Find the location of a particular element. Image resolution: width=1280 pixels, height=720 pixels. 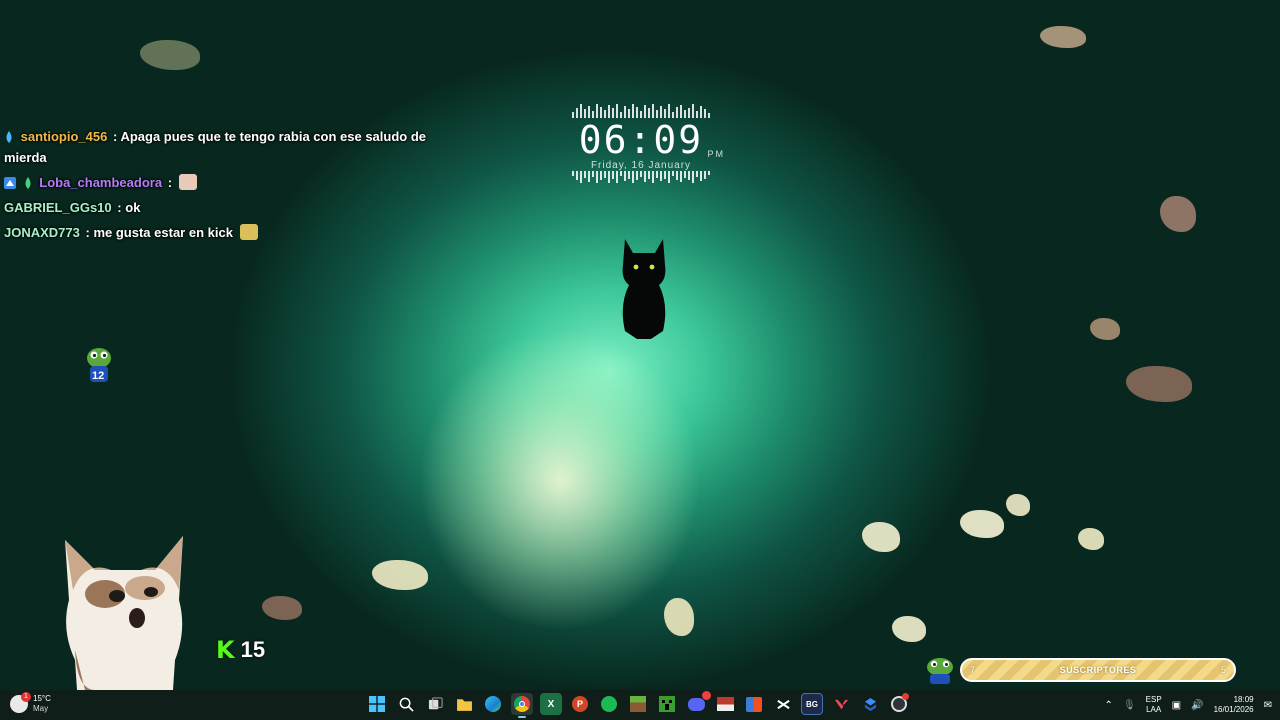

frog-badge-number: 12 is located at coordinates (98, 376).